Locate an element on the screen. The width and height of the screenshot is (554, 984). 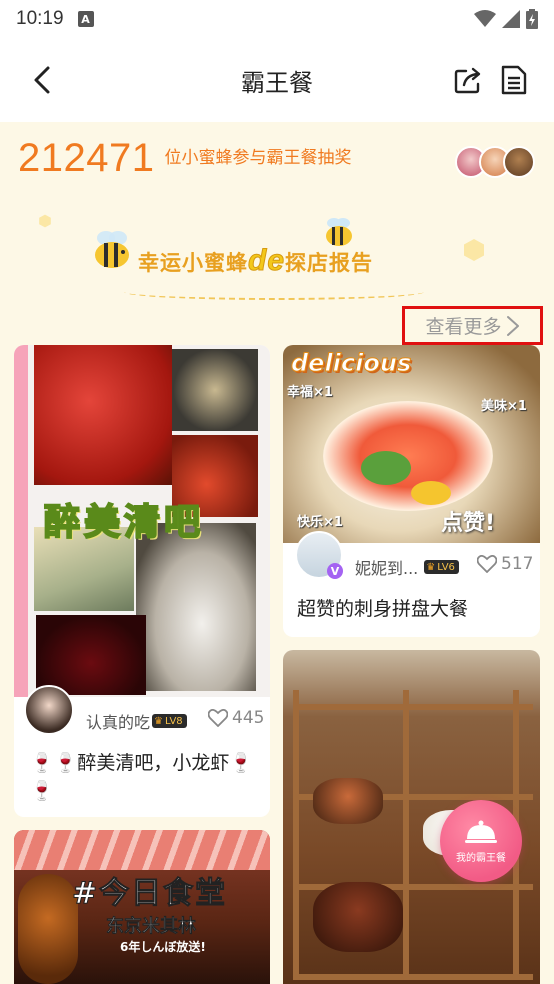
photo-drink is located at coordinates (91, 655).